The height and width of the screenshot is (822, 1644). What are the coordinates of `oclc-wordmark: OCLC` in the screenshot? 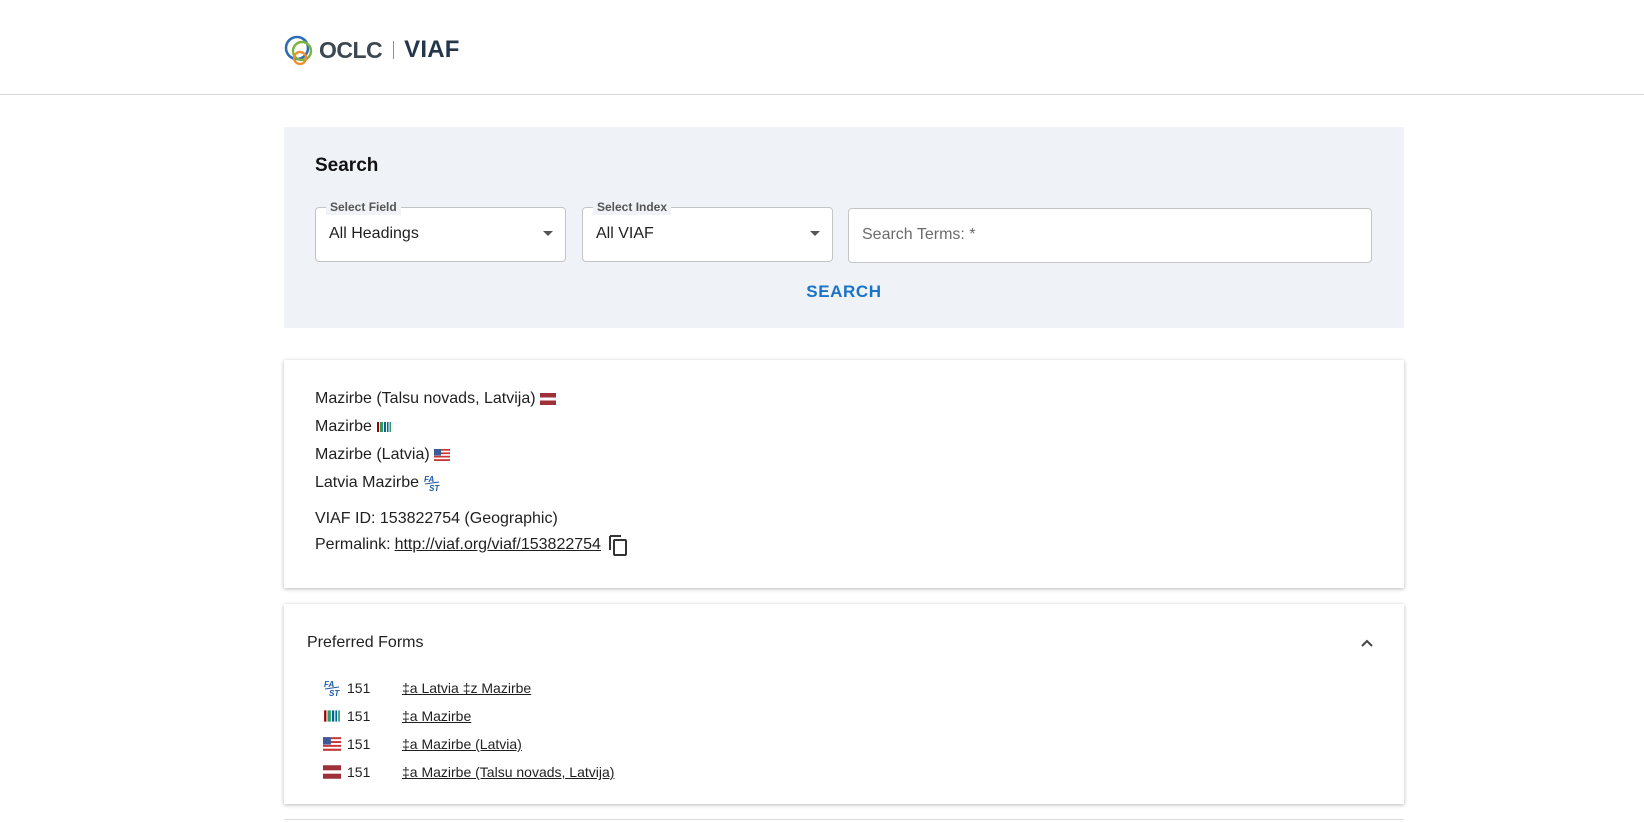 It's located at (351, 49).